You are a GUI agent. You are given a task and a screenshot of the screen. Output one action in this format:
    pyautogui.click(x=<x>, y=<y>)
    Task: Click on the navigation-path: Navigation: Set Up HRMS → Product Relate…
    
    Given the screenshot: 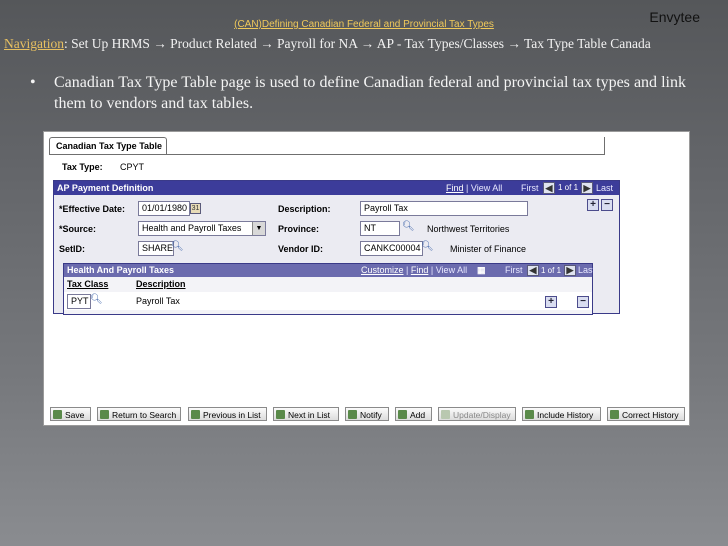 What is the action you would take?
    pyautogui.click(x=365, y=44)
    